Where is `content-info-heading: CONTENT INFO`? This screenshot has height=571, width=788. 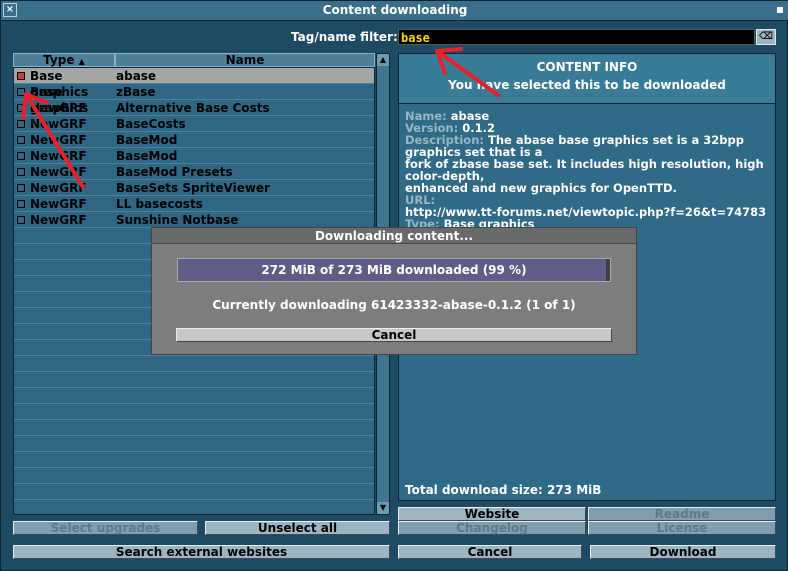
content-info-heading: CONTENT INFO is located at coordinates (587, 67).